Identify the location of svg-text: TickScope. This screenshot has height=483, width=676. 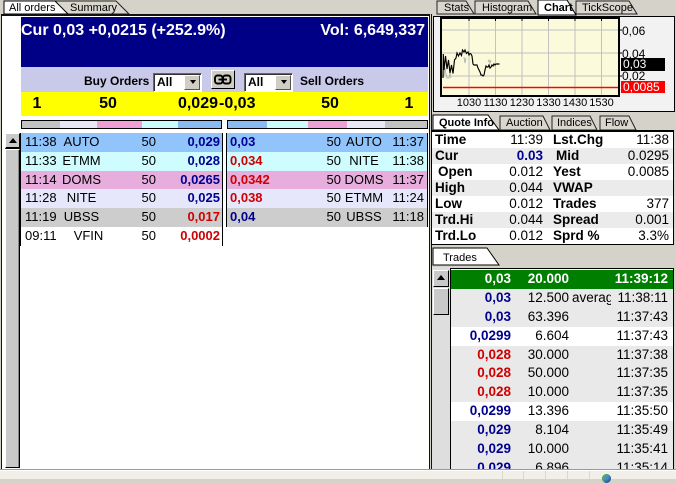
(607, 8).